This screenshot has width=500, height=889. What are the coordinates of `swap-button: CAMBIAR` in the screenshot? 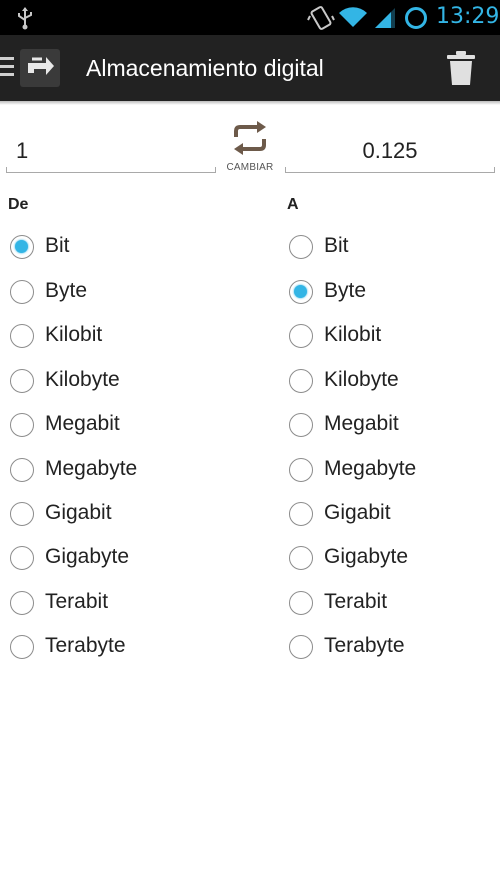 It's located at (250, 148).